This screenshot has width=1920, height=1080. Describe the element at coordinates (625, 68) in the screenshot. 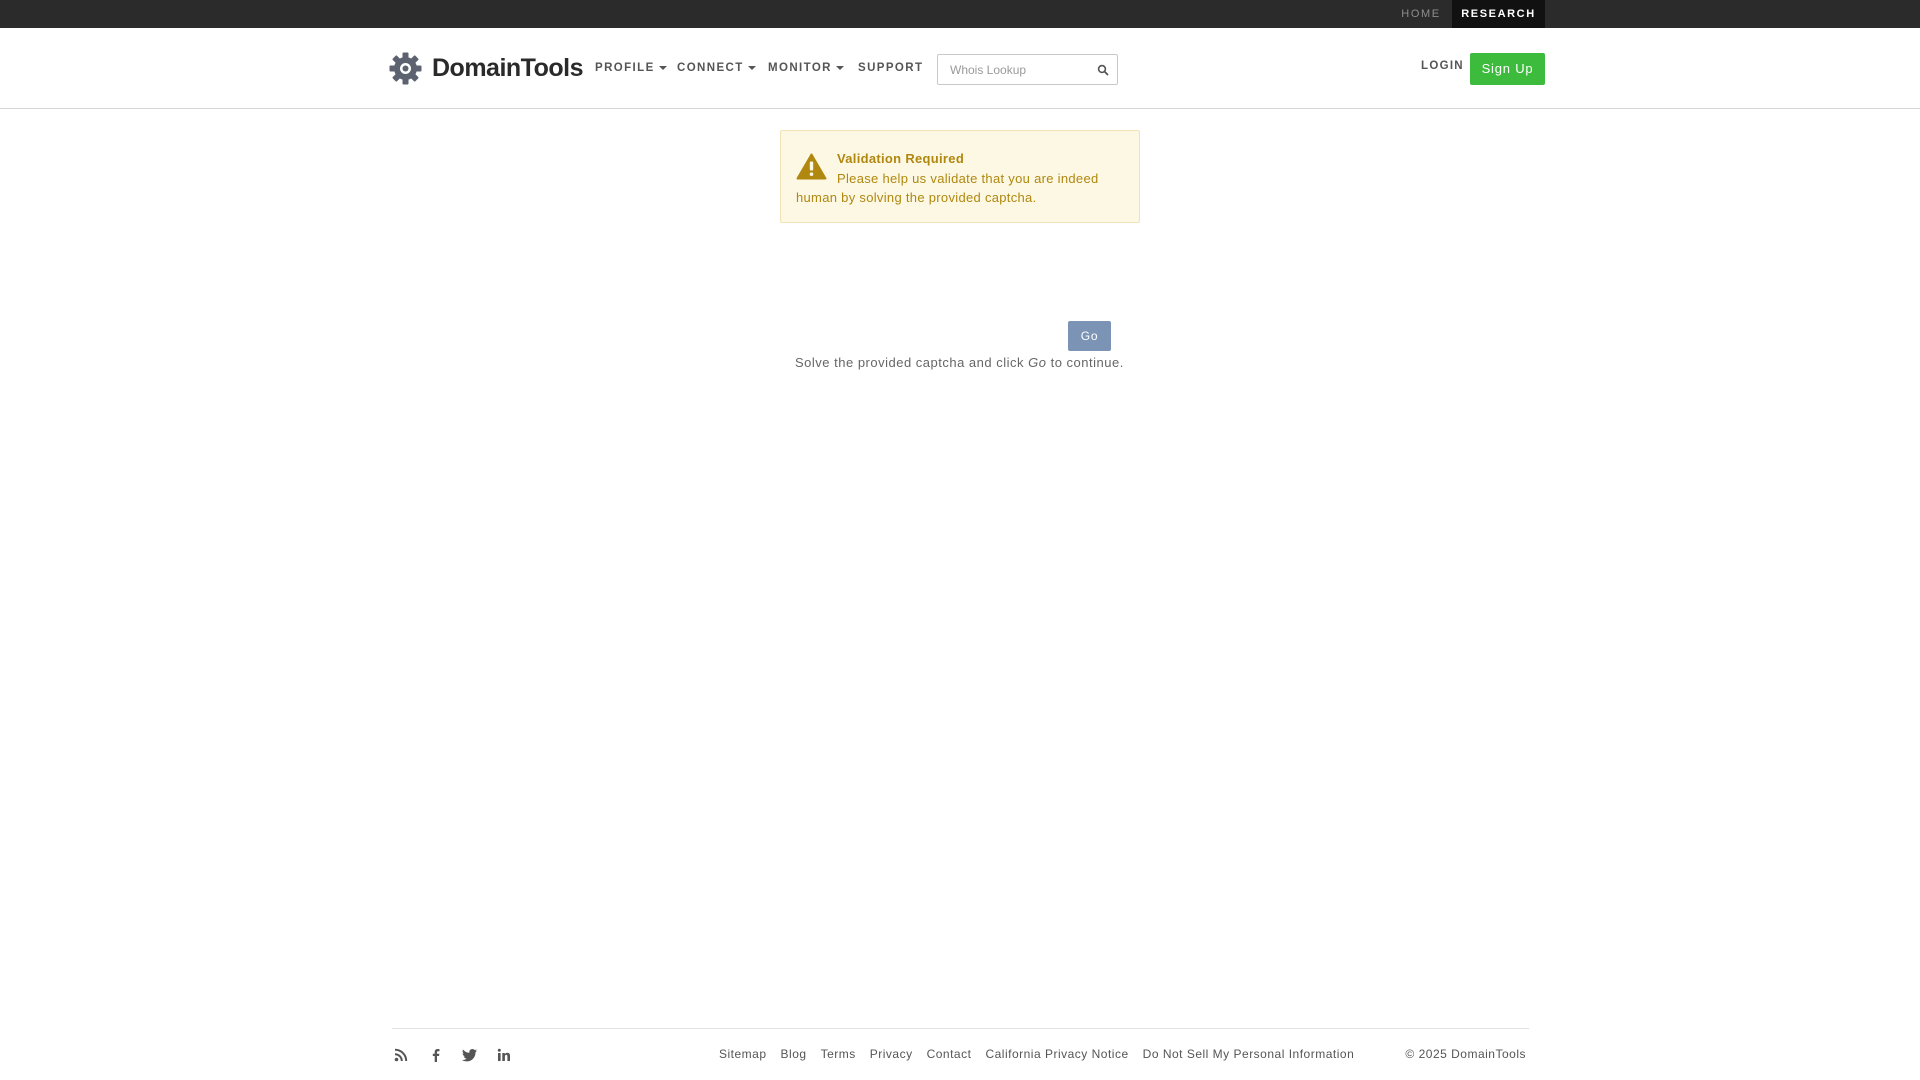

I see `nav-profile-label: PROFILE` at that location.